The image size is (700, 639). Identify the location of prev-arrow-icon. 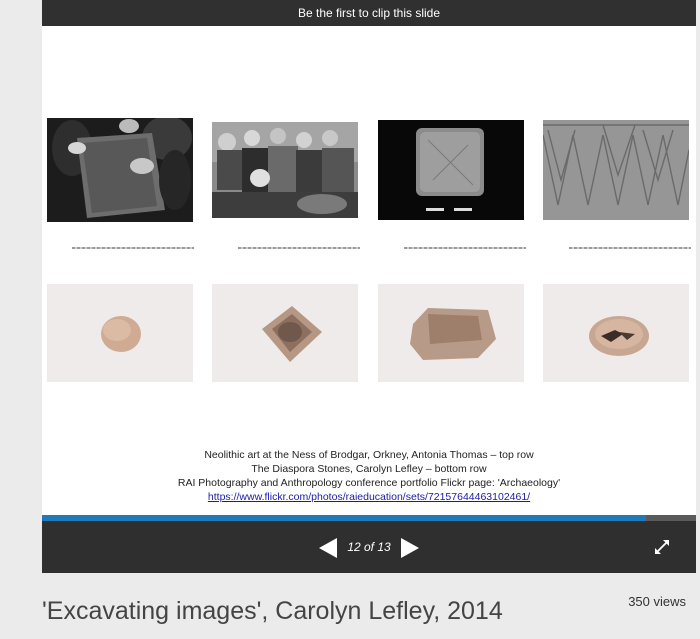
(328, 548).